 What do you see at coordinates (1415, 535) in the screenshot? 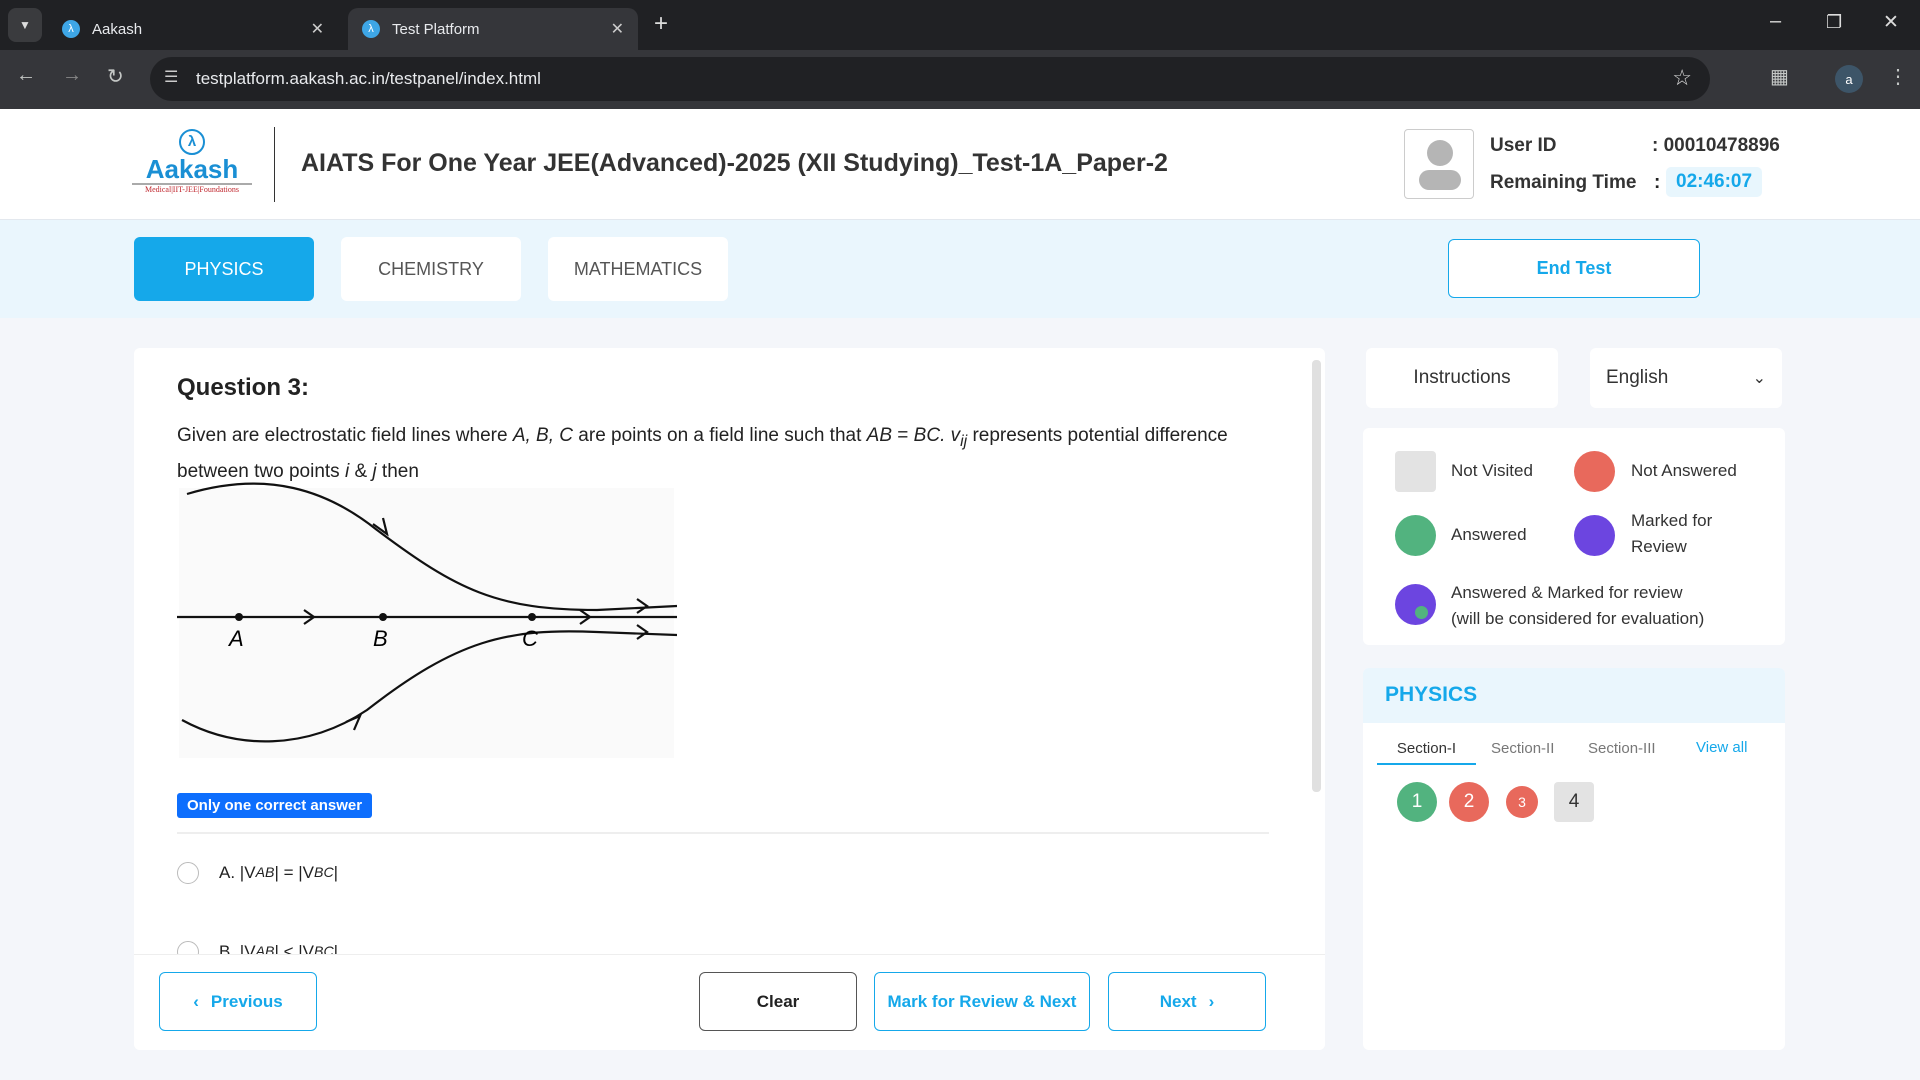
I see `answered-swatch` at bounding box center [1415, 535].